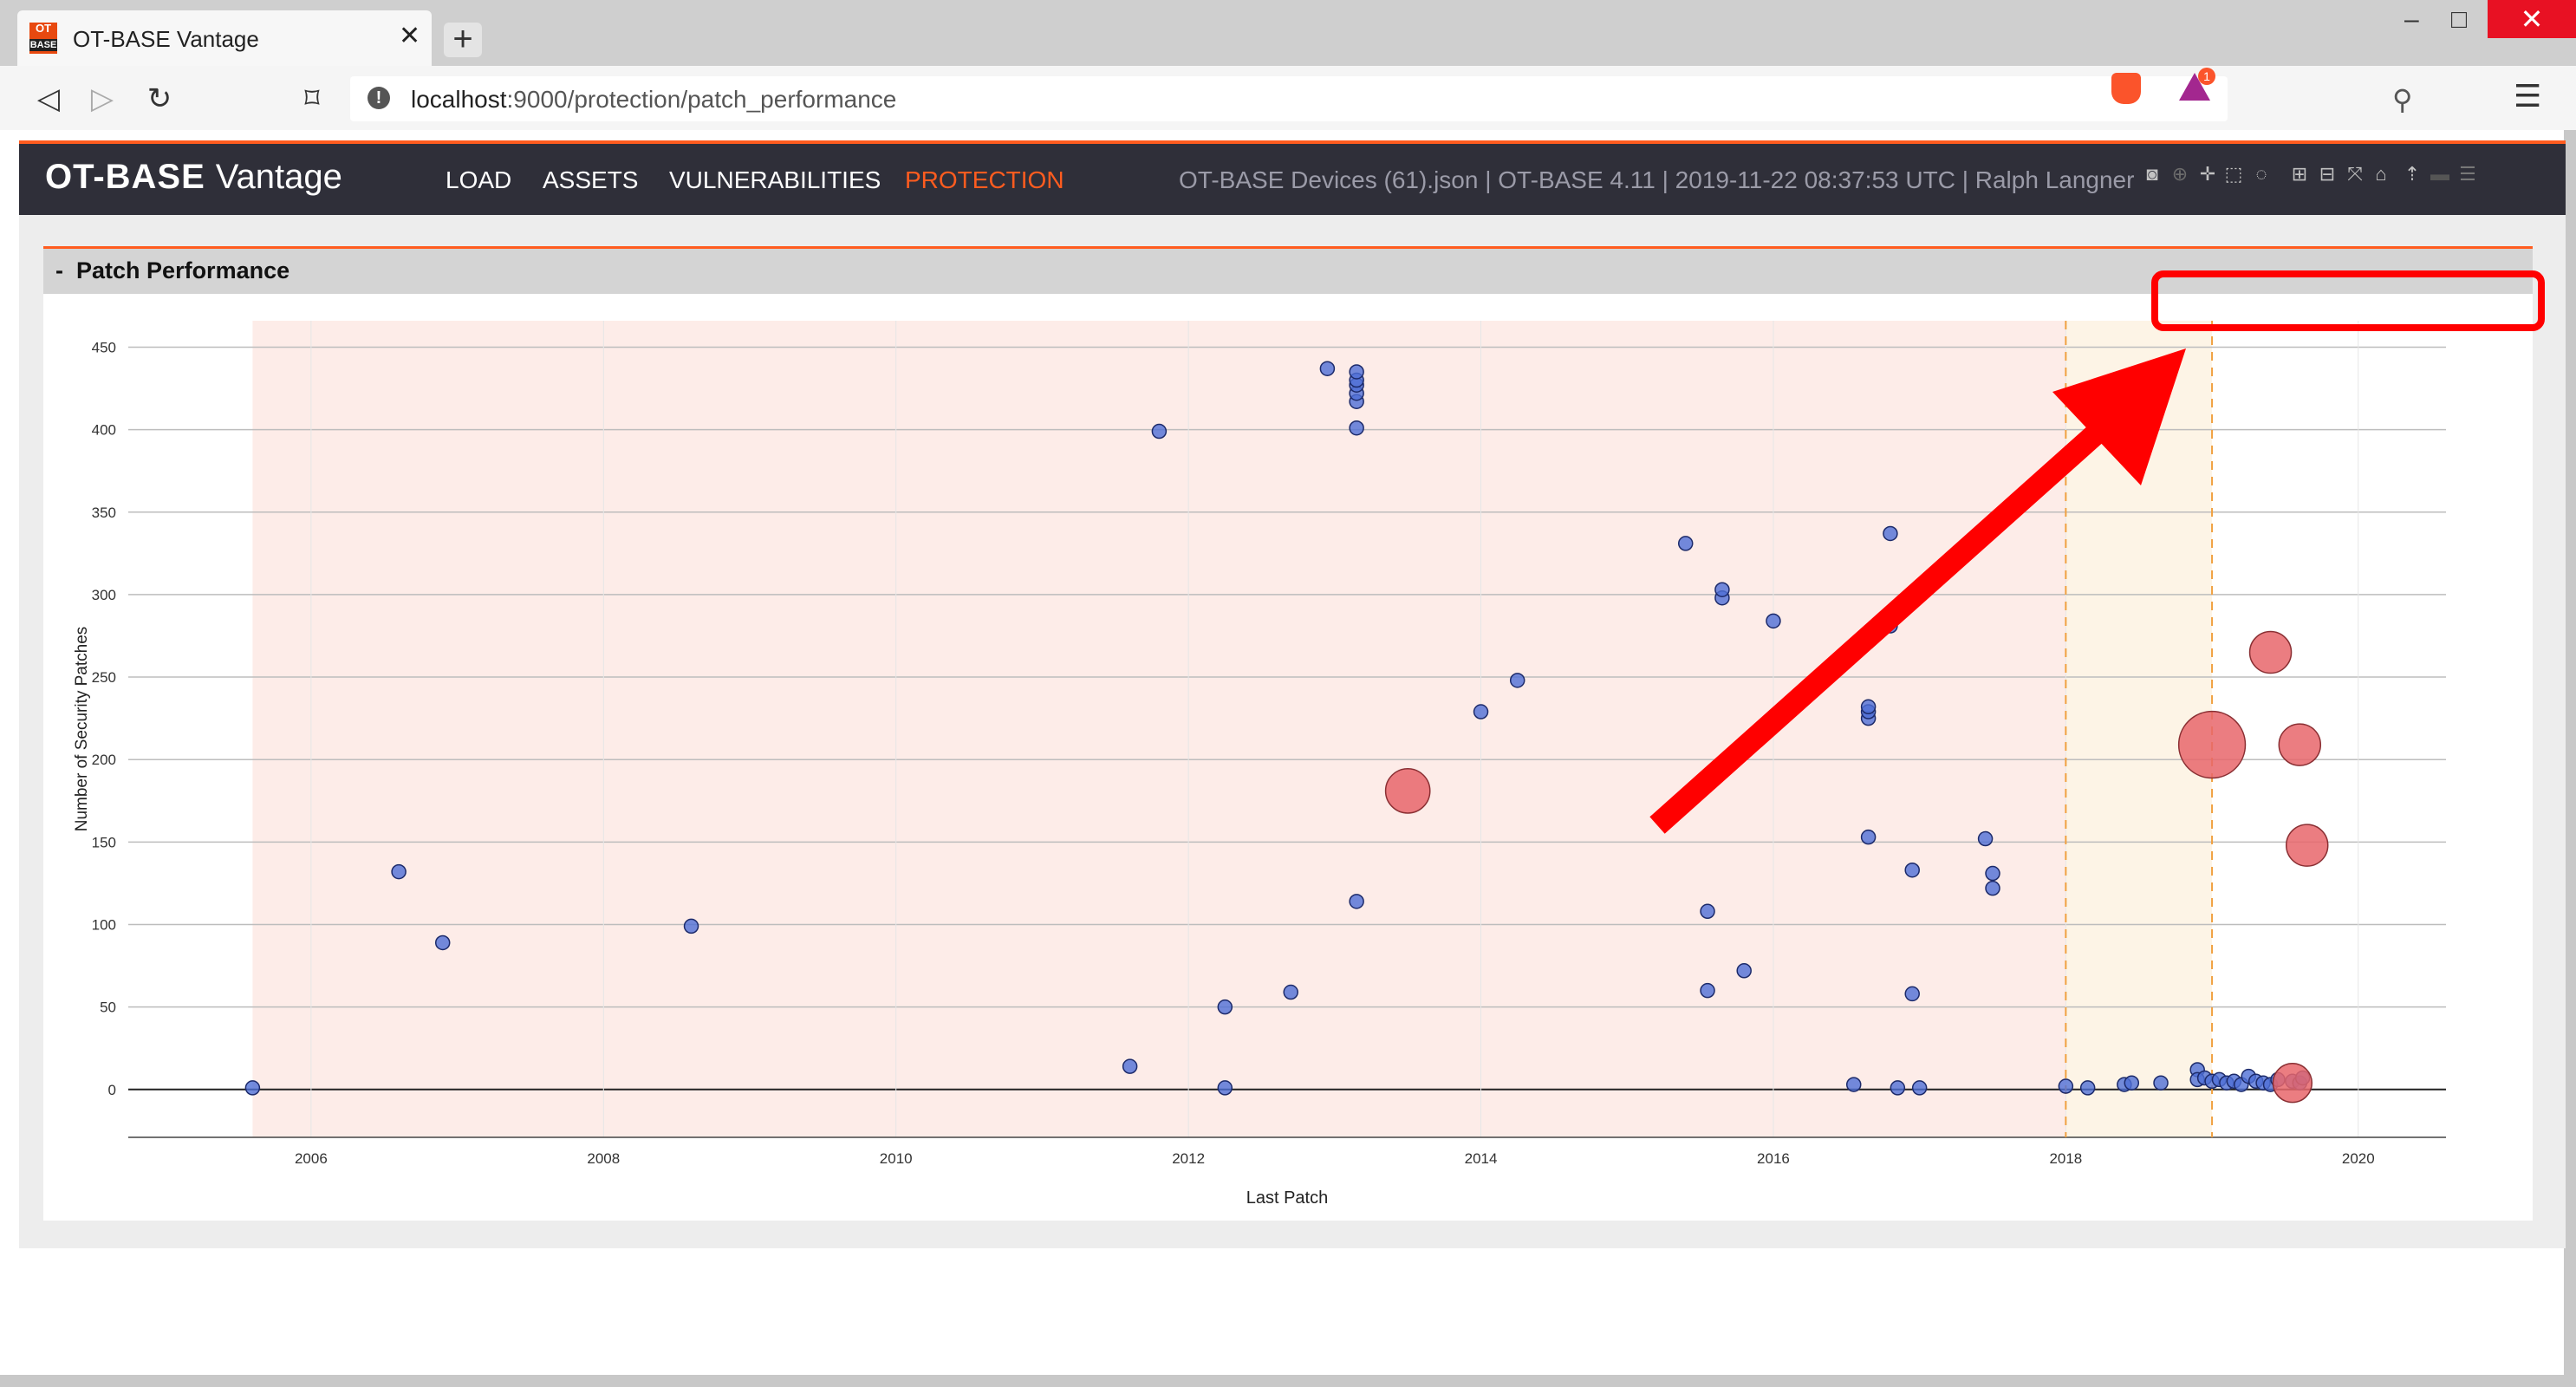 The height and width of the screenshot is (1387, 2576). I want to click on nav-protection: PROTECTION, so click(984, 180).